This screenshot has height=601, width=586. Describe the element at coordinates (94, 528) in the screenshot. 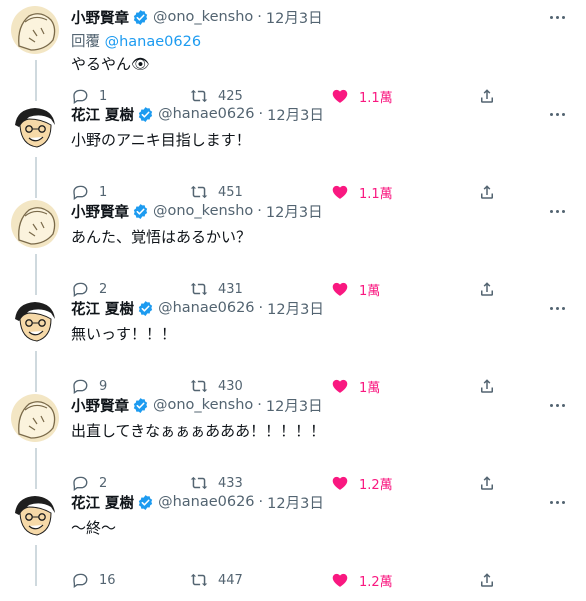

I see `tweet-text: 〜終〜` at that location.